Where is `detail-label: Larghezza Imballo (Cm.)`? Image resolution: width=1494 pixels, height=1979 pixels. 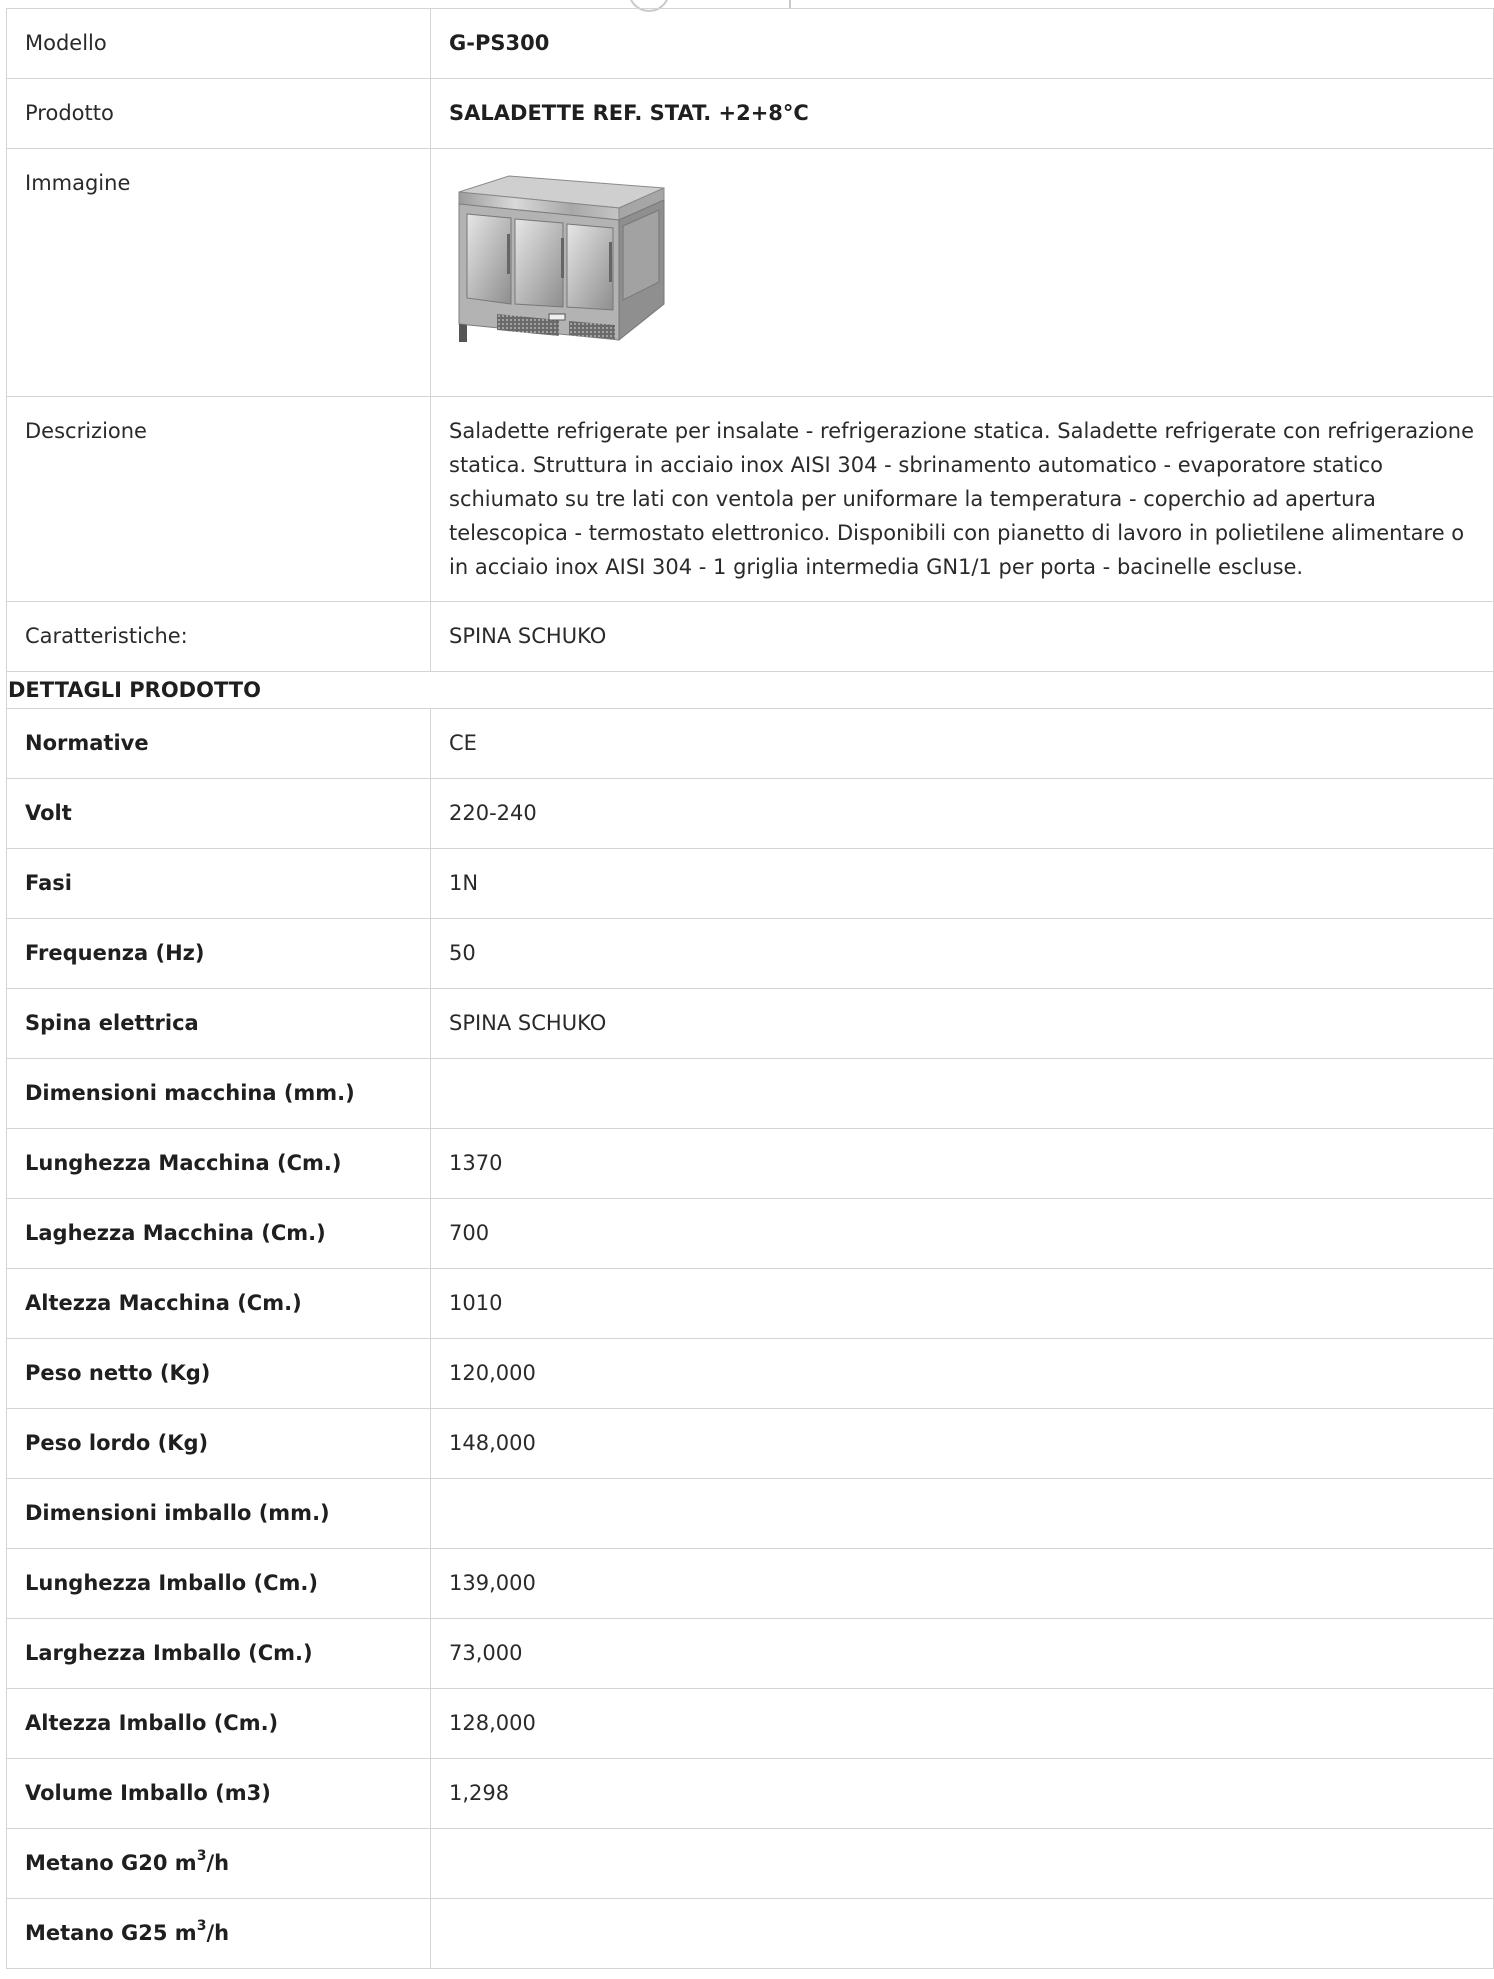 detail-label: Larghezza Imballo (Cm.) is located at coordinates (218, 1653).